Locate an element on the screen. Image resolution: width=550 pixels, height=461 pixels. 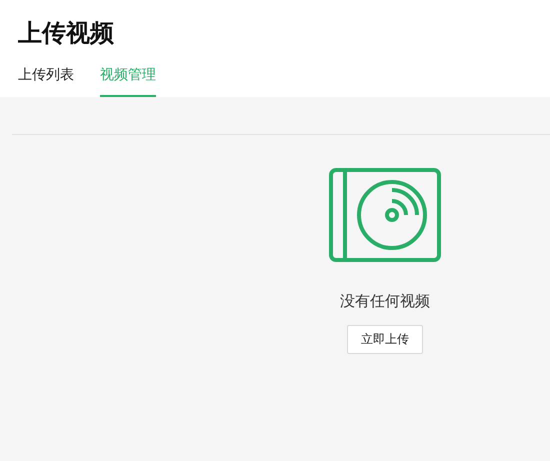
upload-now-button: 立即上传 is located at coordinates (385, 339).